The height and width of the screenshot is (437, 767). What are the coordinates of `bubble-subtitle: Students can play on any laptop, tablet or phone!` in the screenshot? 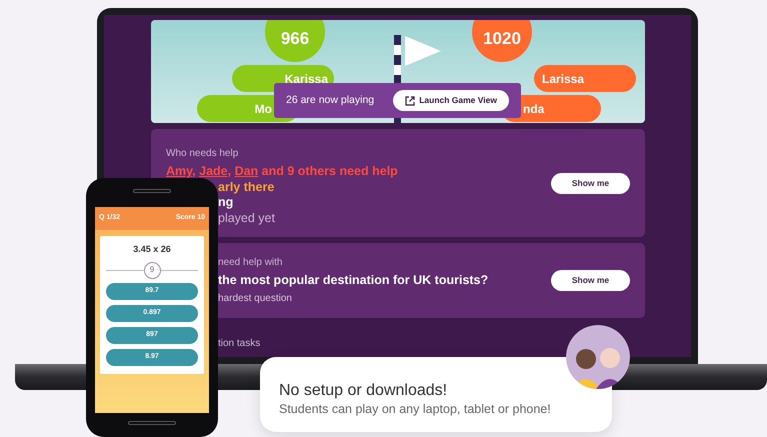 It's located at (415, 409).